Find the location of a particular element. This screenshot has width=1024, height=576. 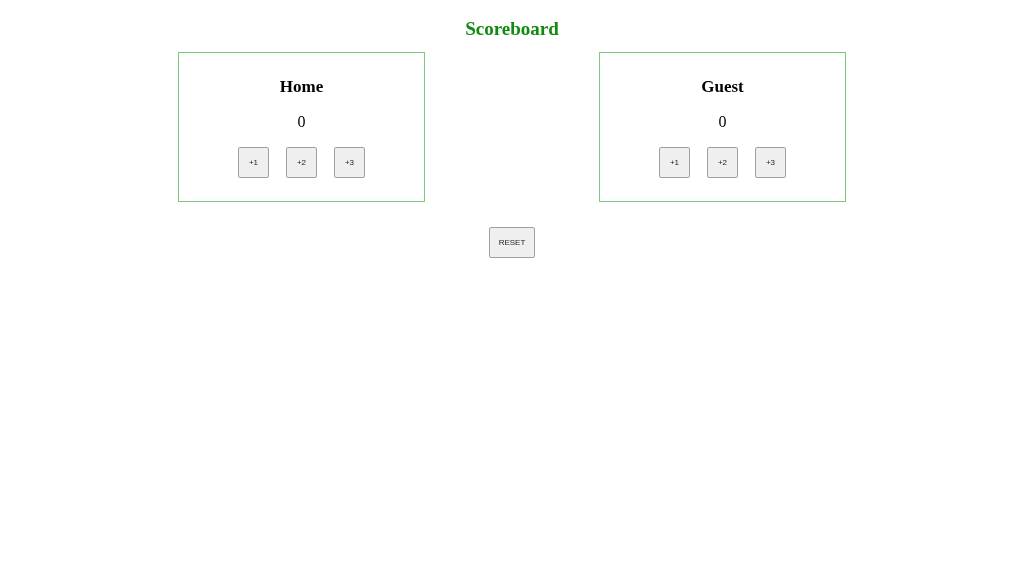

scoreboard-title: Scoreboard is located at coordinates (512, 29).